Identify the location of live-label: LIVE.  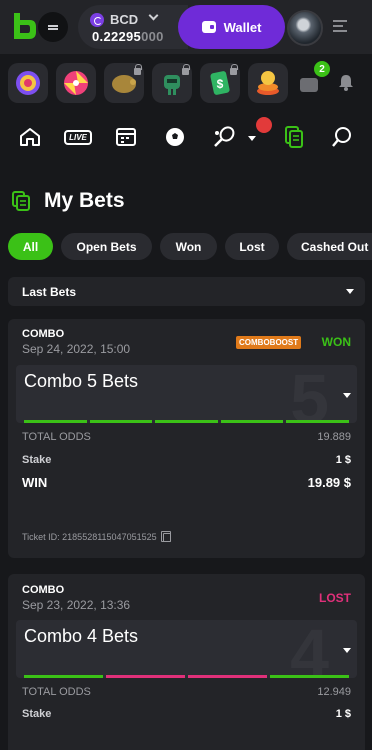
(78, 137).